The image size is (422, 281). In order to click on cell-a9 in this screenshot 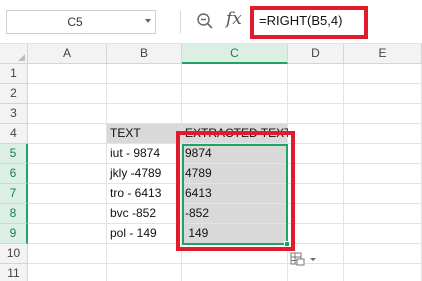, I will do `click(67, 234)`.